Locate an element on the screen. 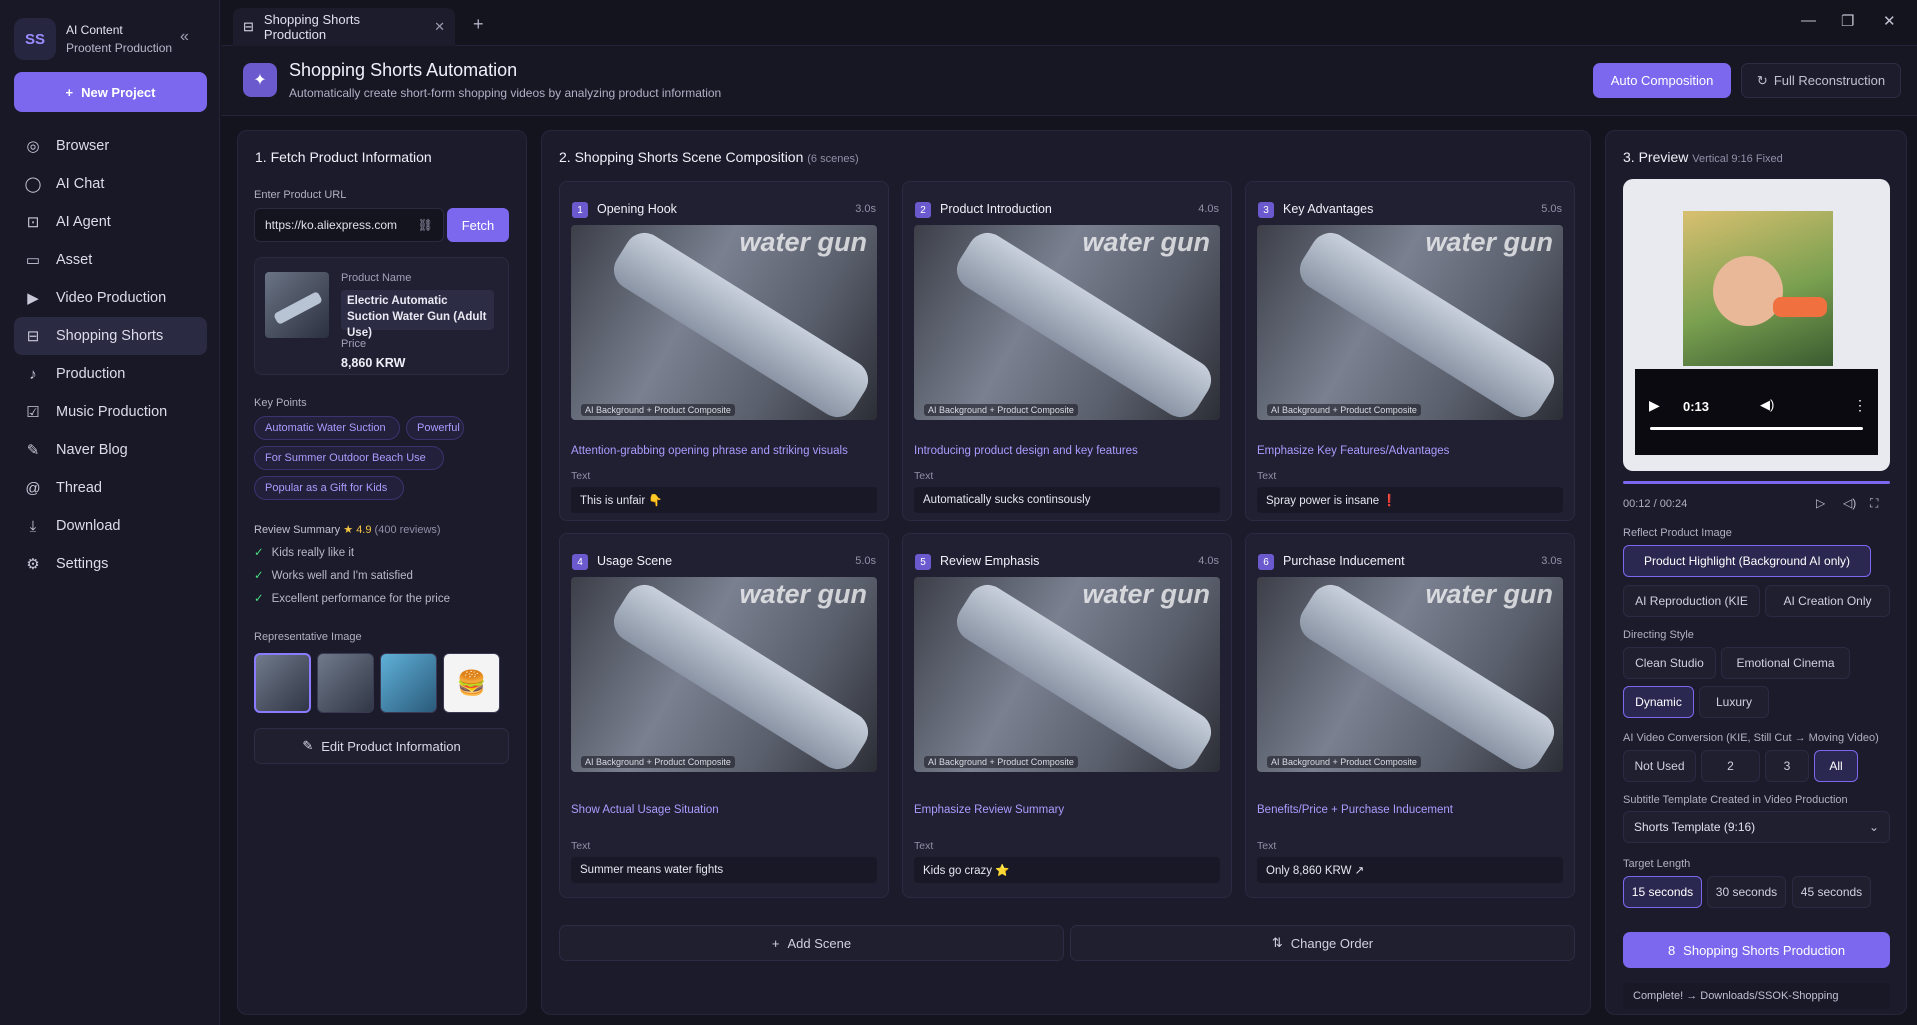 This screenshot has width=1917, height=1025. magic-wand-icon: ✦ is located at coordinates (260, 80).